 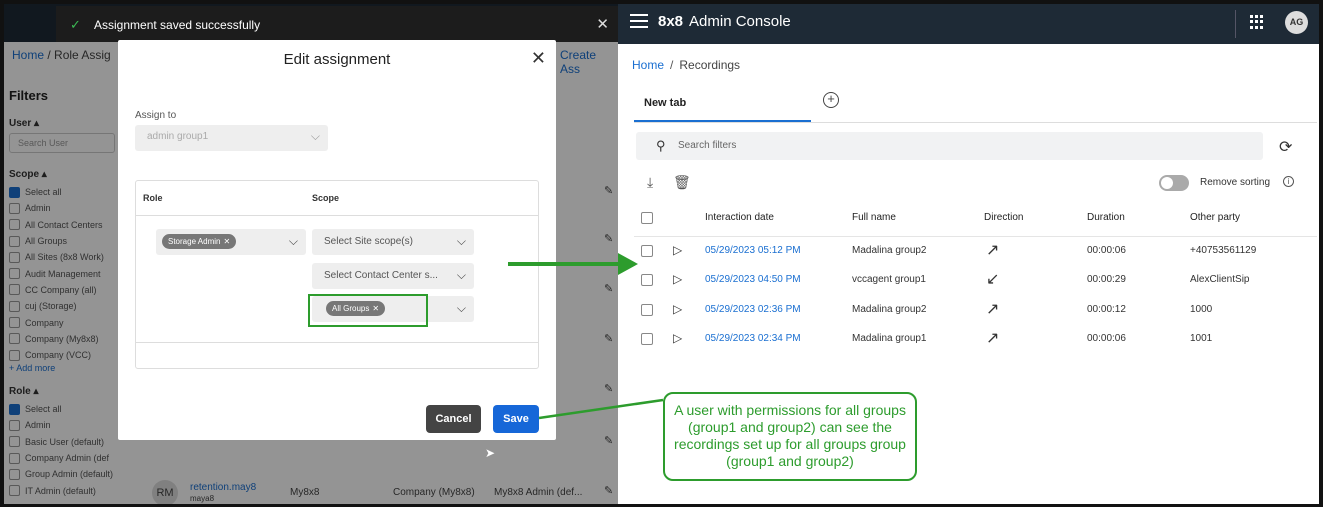 What do you see at coordinates (601, 409) in the screenshot?
I see `callout-connector` at bounding box center [601, 409].